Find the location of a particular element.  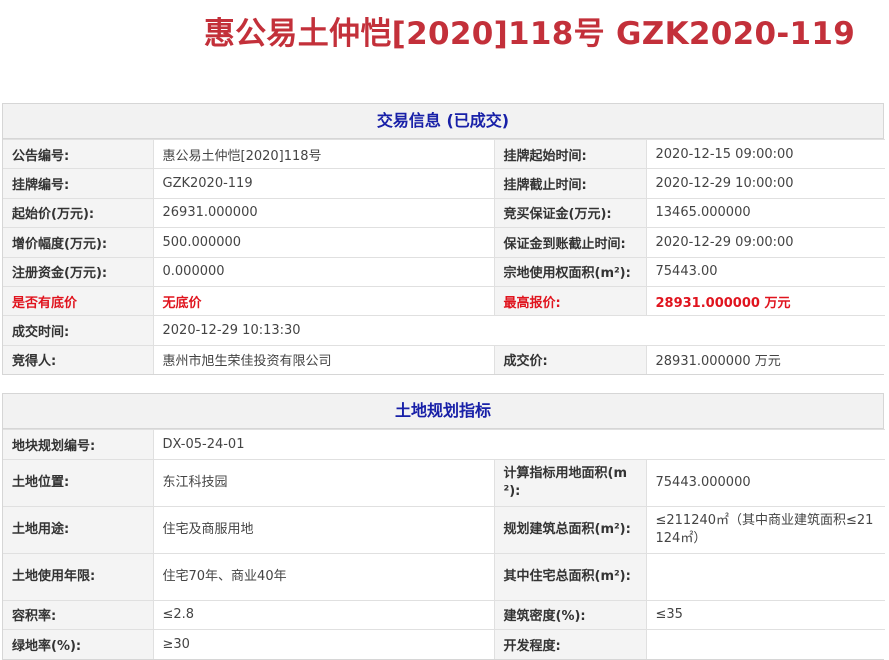

table-row: 土地使用年限: 住宅70年、商业40年 其中住宅总面积(m²): is located at coordinates (444, 576).